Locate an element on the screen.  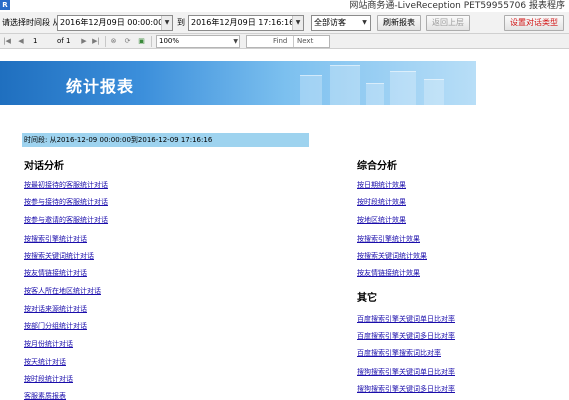
report-link: 按参与接待的客服统计对话 is located at coordinates (66, 202).